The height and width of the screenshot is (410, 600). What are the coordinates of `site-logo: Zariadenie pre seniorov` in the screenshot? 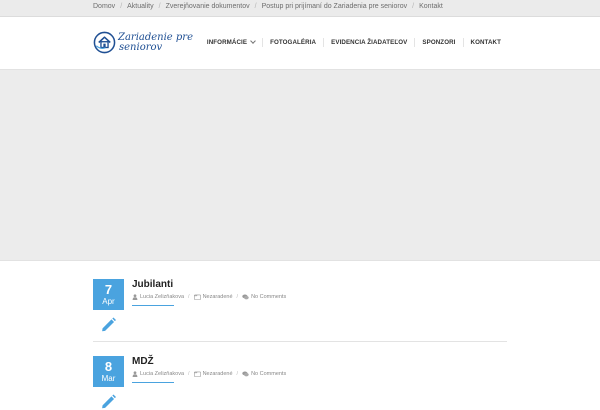 It's located at (143, 42).